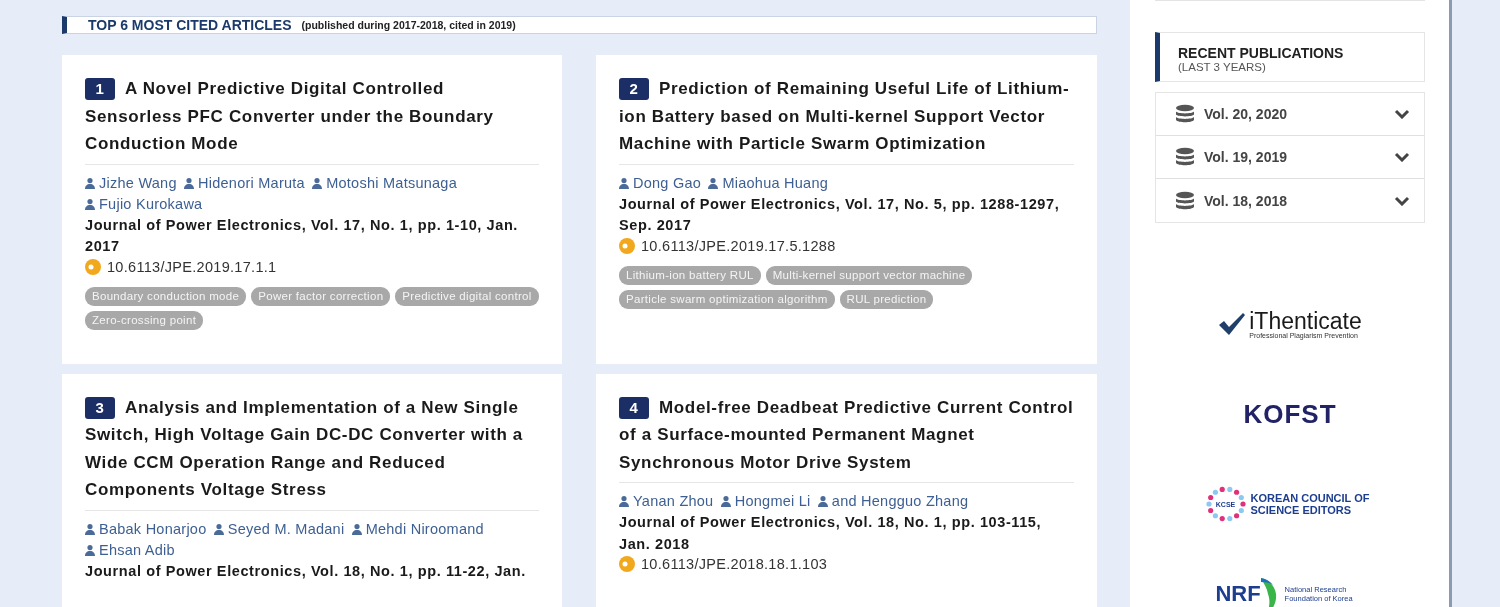 This screenshot has height=607, width=1500. I want to click on article-title: 4 Model-free Deadbeat Predictive Current Control of a Surface-mounted Permanent Magnet Synchronous Motor Drive System, so click(846, 438).